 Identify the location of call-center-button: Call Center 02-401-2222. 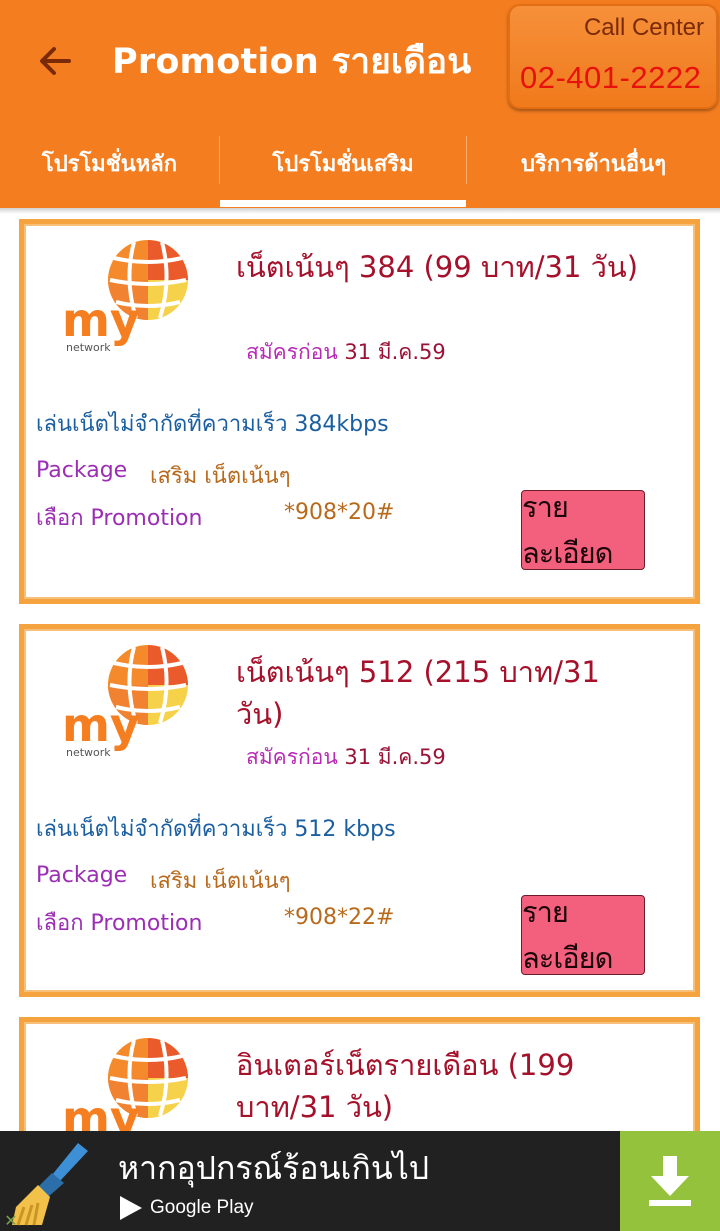
(613, 56).